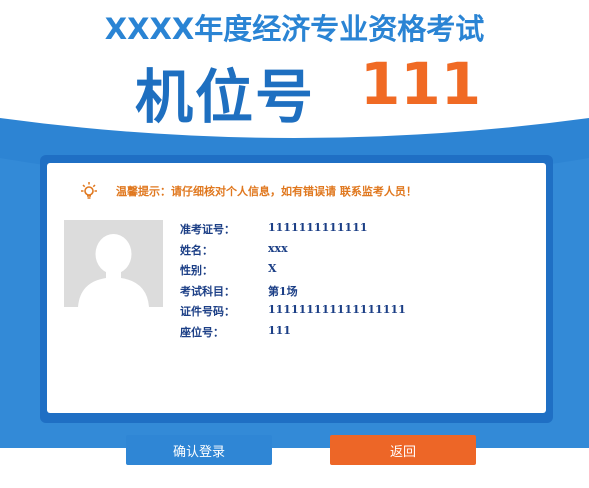  What do you see at coordinates (283, 291) in the screenshot?
I see `field-value: 第1场` at bounding box center [283, 291].